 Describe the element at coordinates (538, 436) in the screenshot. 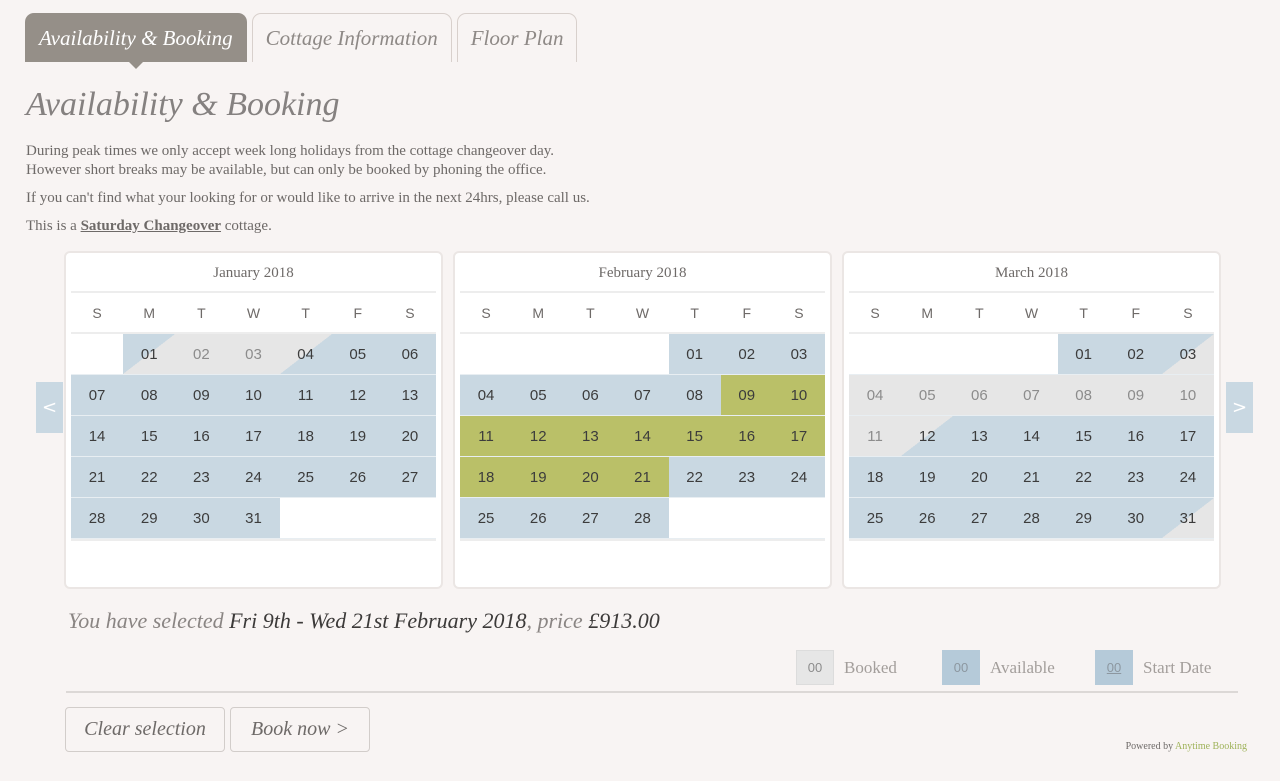

I see `calendar-day-selected: 12` at that location.